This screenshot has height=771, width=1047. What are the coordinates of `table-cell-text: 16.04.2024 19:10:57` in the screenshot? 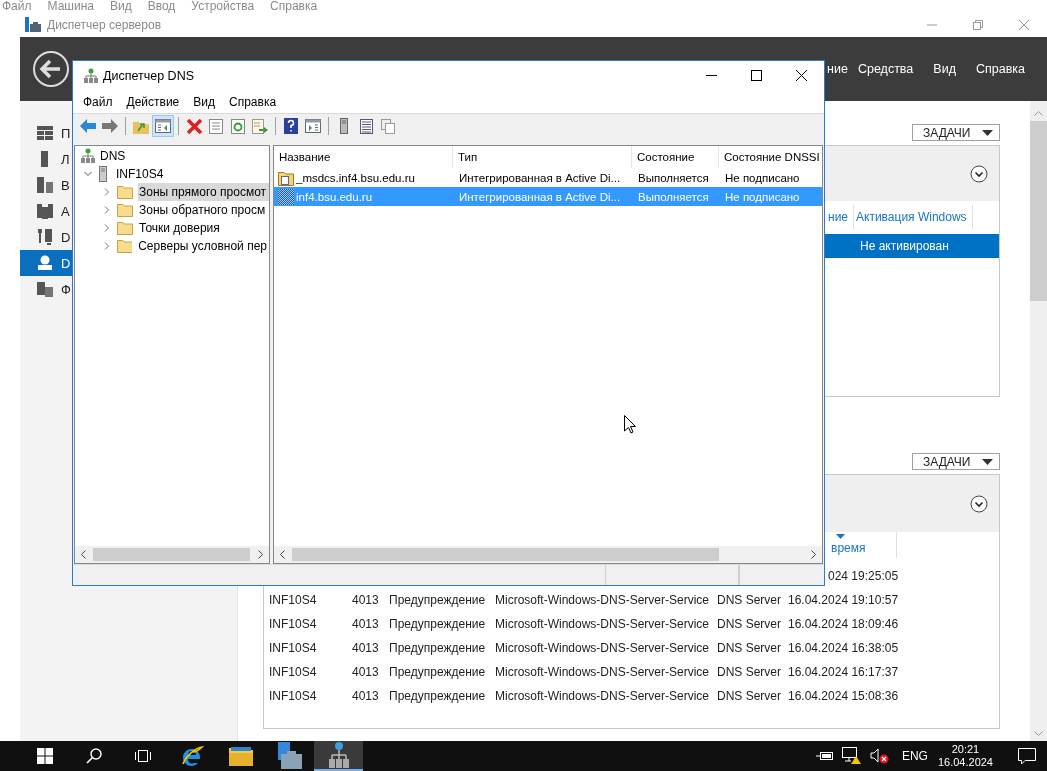 It's located at (844, 600).